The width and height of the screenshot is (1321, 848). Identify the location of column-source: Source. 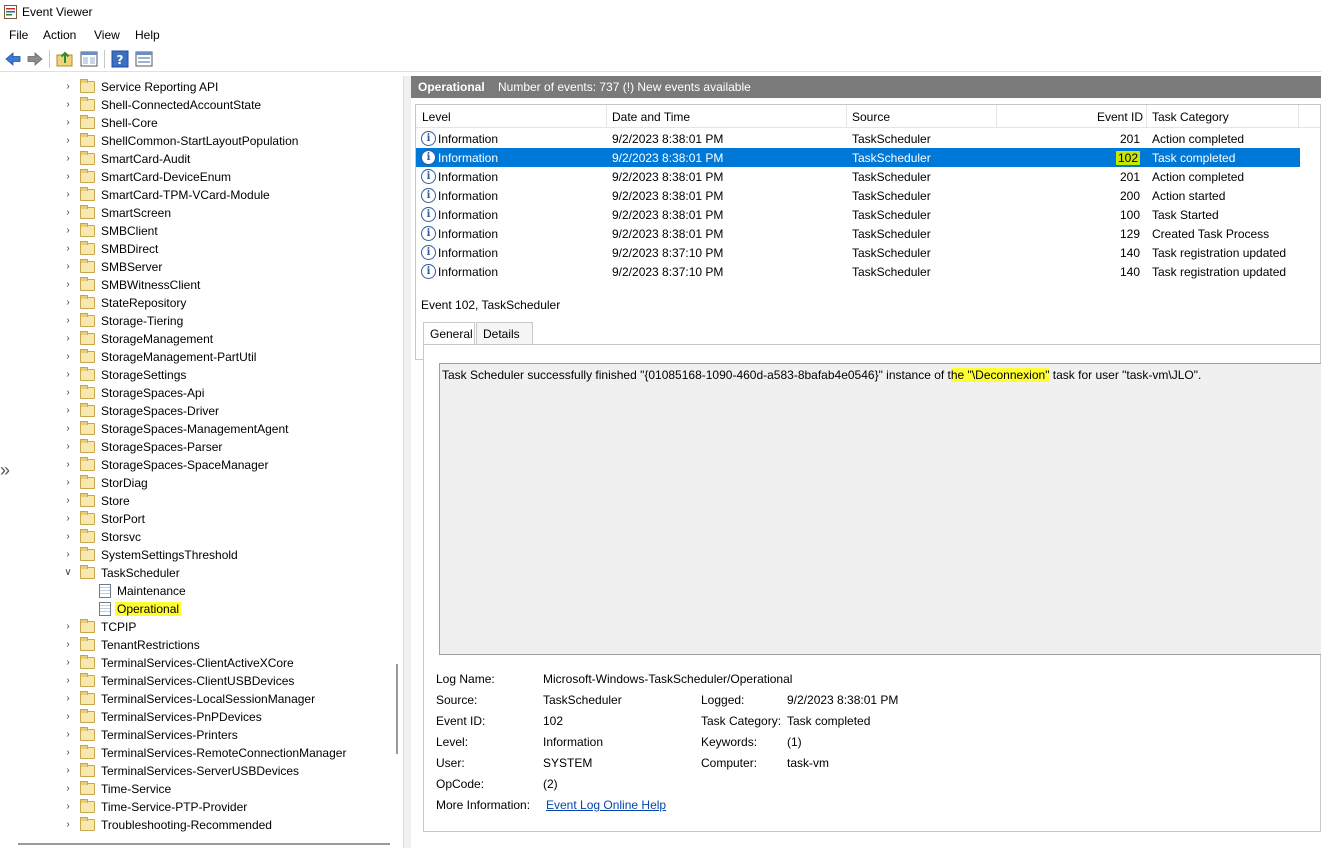
(871, 117).